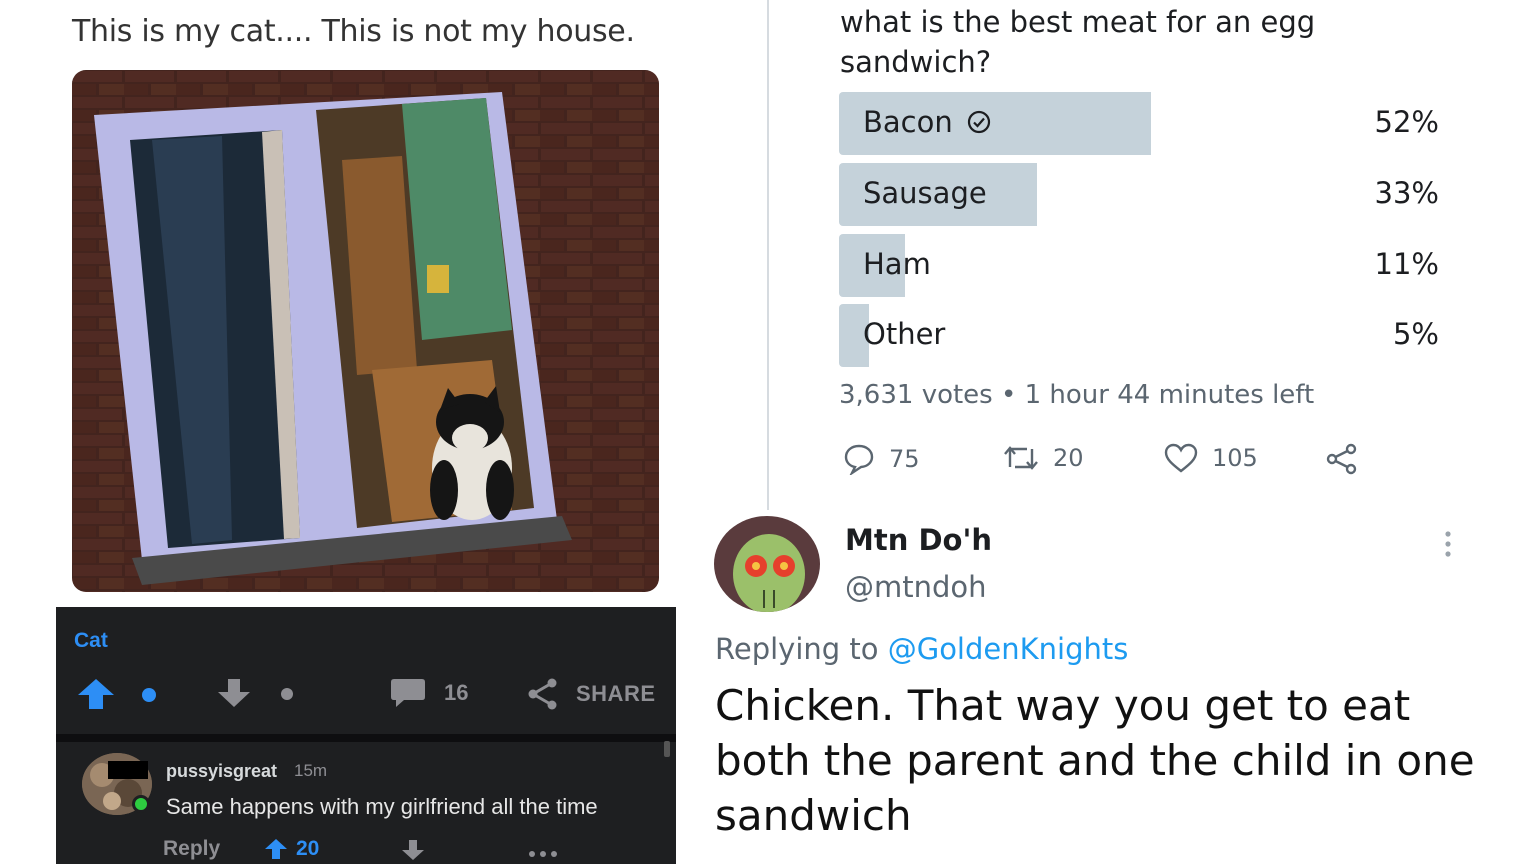  What do you see at coordinates (1415, 334) in the screenshot?
I see `poll-option-percent: 5%` at bounding box center [1415, 334].